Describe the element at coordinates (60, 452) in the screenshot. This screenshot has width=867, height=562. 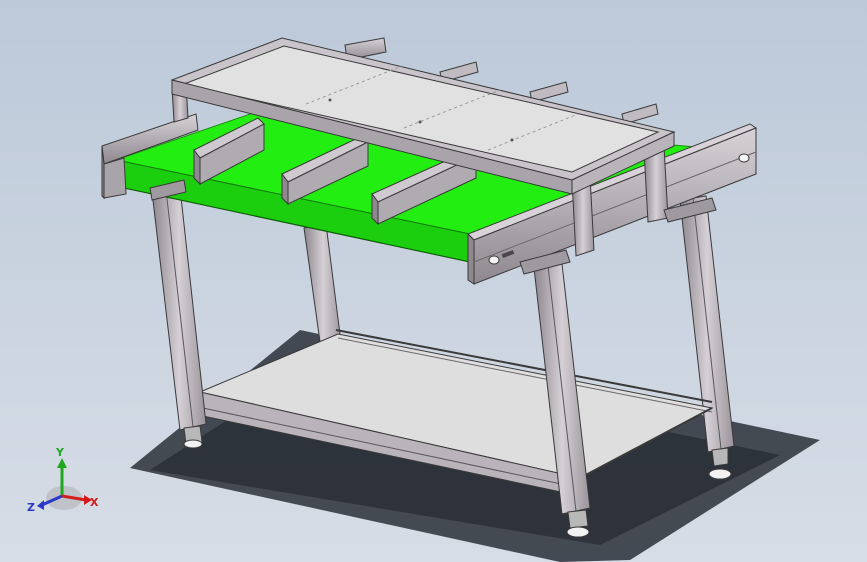
I see `triad-y-label: Y` at that location.